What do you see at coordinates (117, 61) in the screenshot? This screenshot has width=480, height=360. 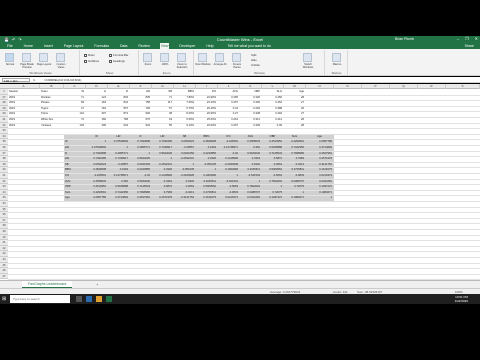 I see `headings-checkbox: Headings` at bounding box center [117, 61].